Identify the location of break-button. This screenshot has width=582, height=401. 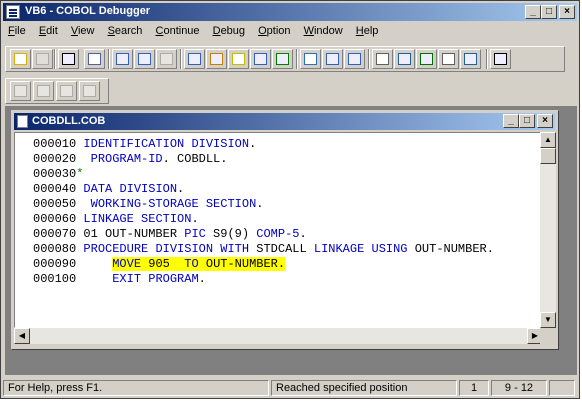
(43, 91).